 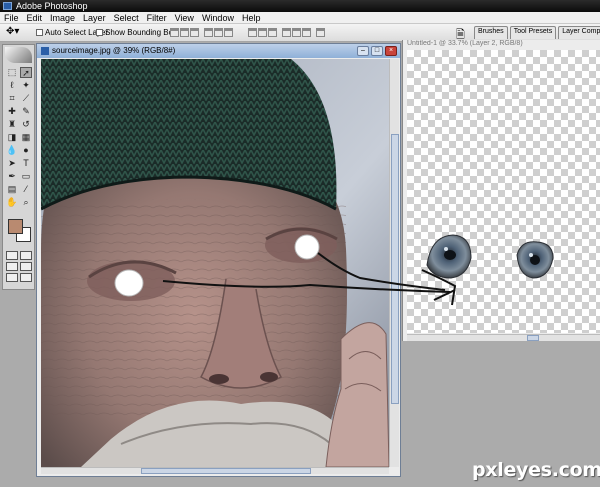 I want to click on distribute-bottom-icon, so click(x=272, y=32).